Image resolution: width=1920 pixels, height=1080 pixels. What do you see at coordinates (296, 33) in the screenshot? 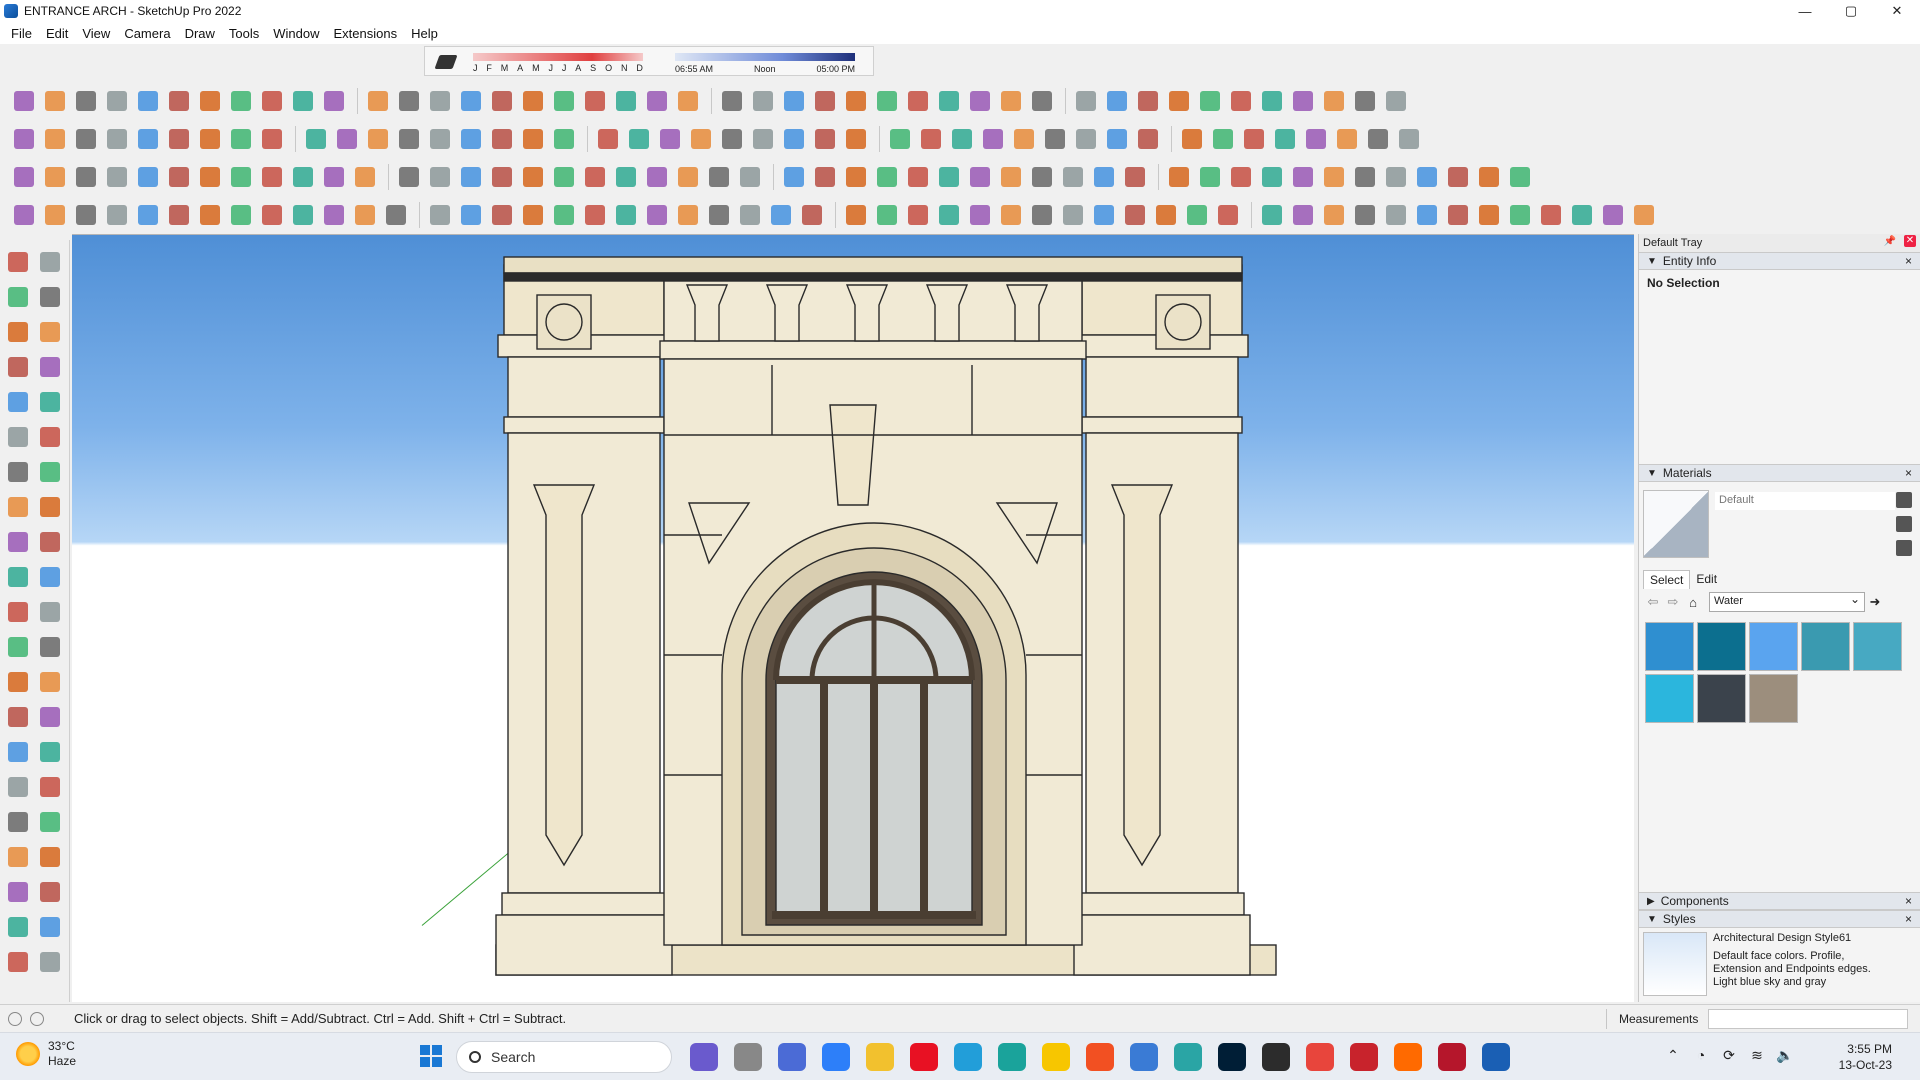
I see `menu-window: Window` at bounding box center [296, 33].